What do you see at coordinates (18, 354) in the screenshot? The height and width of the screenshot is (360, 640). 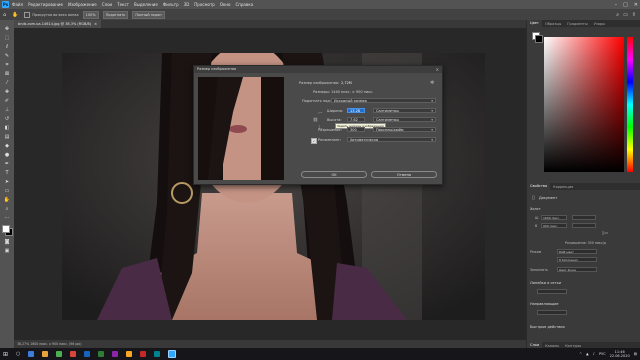 I see `search-taskbar-icon: ○` at bounding box center [18, 354].